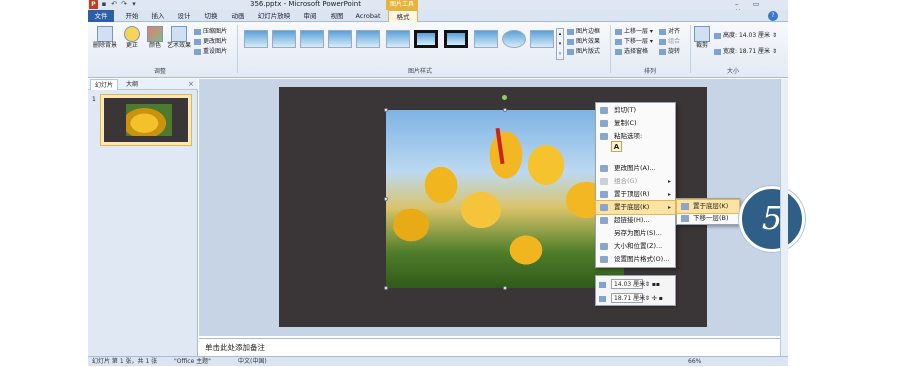 The height and width of the screenshot is (367, 900). What do you see at coordinates (618, 31) in the screenshot?
I see `bring-forward-icon` at bounding box center [618, 31].